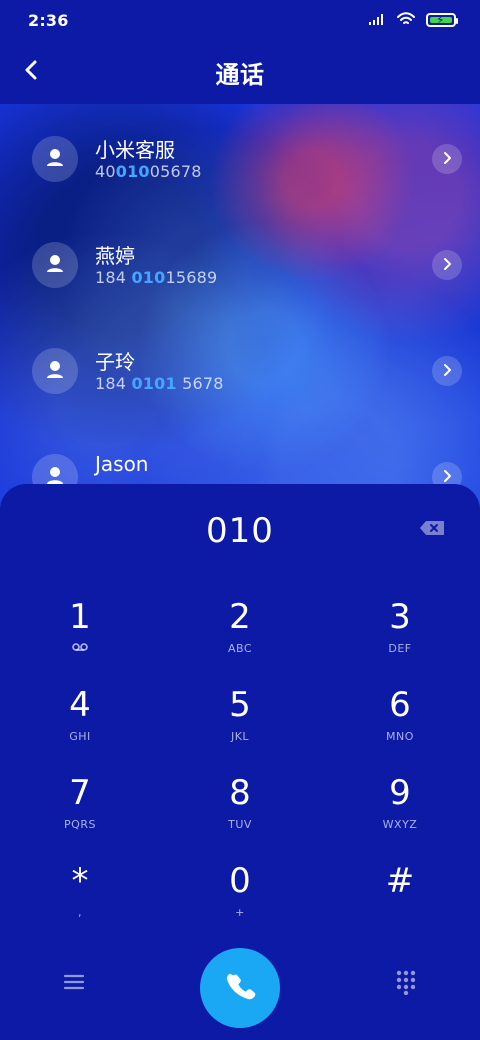 This screenshot has height=1040, width=480. I want to click on key-digit: 0, so click(240, 881).